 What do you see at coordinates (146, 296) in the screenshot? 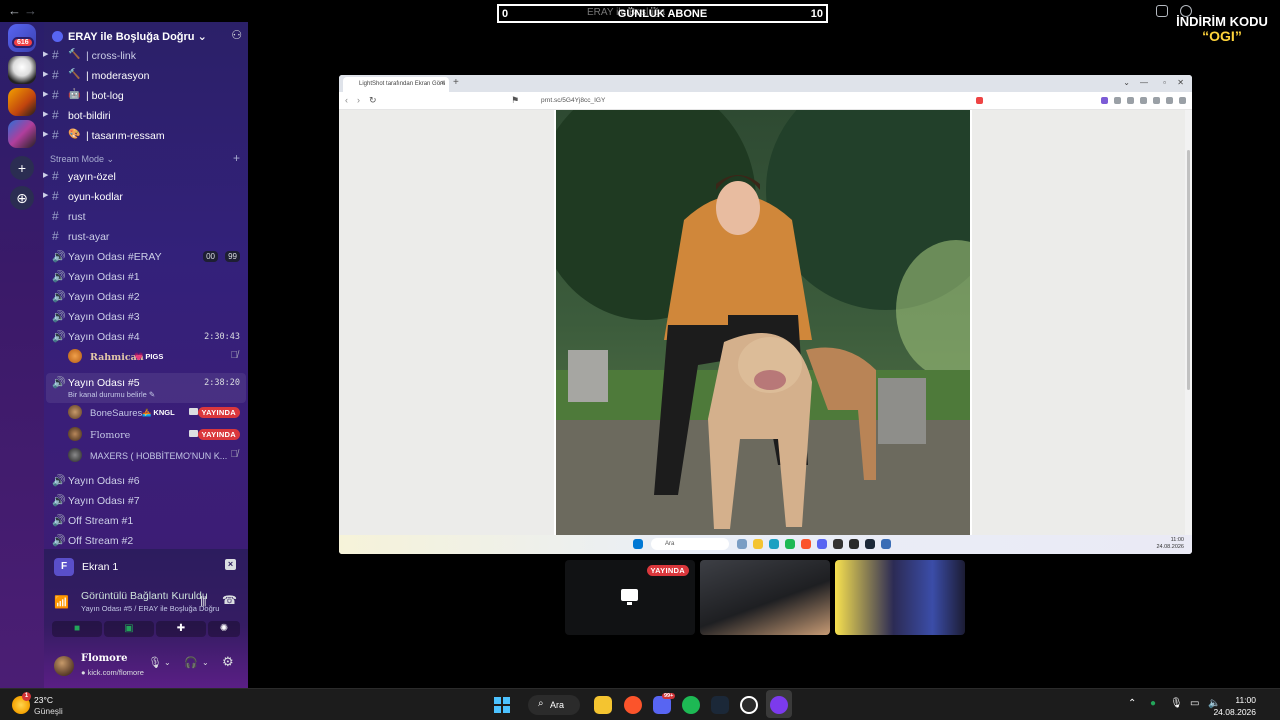
I see `voice-channel-2: 🔊 Yayın Odası #2` at bounding box center [146, 296].